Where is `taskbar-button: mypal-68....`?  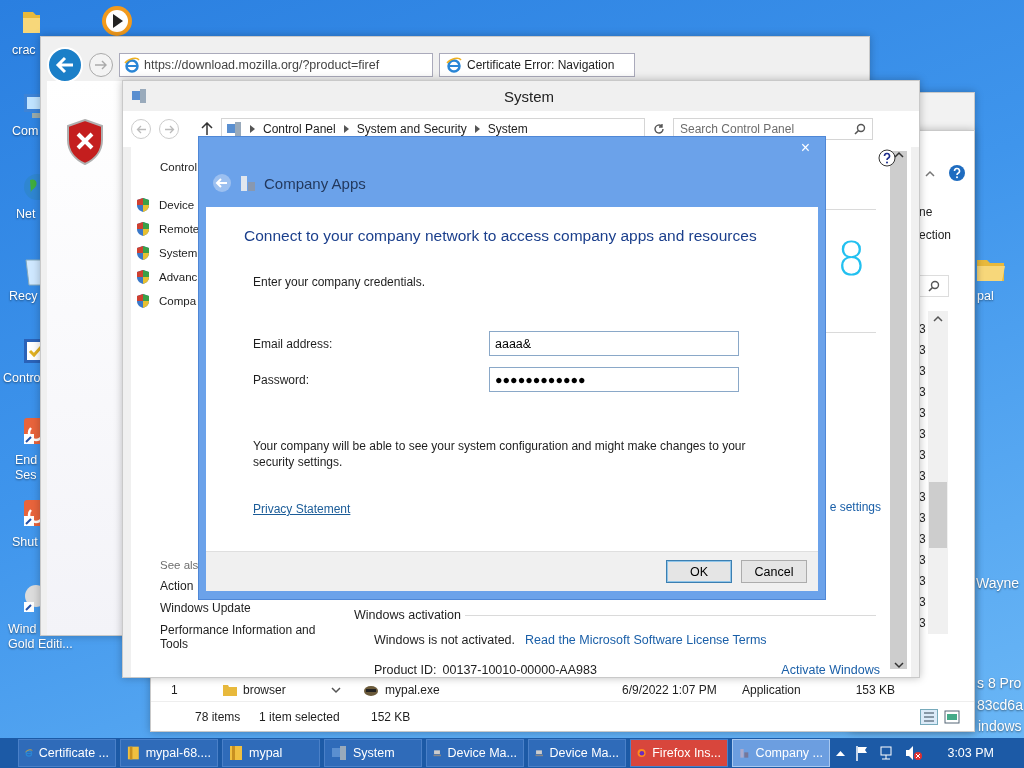 taskbar-button: mypal-68.... is located at coordinates (169, 753).